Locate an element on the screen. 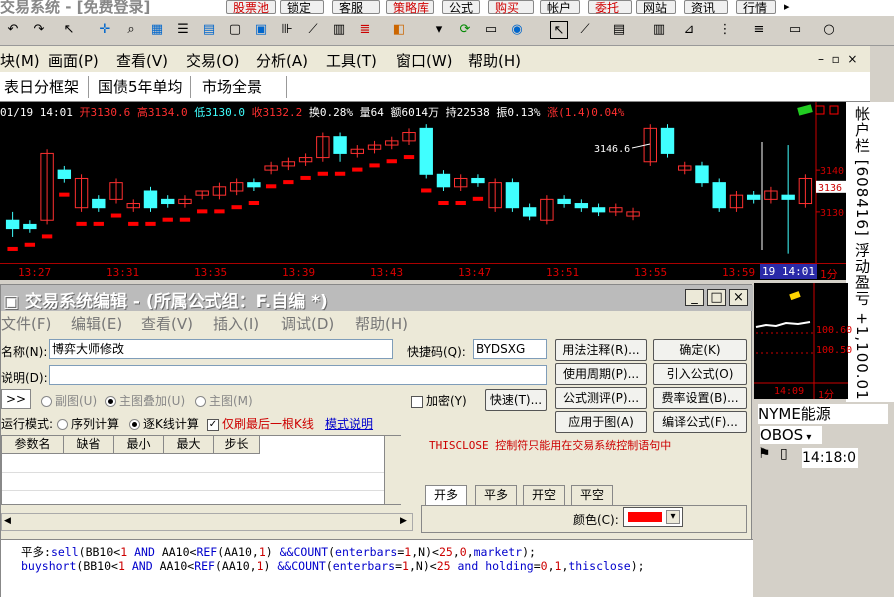 The height and width of the screenshot is (597, 894). select-icon: ↖ is located at coordinates (559, 30).